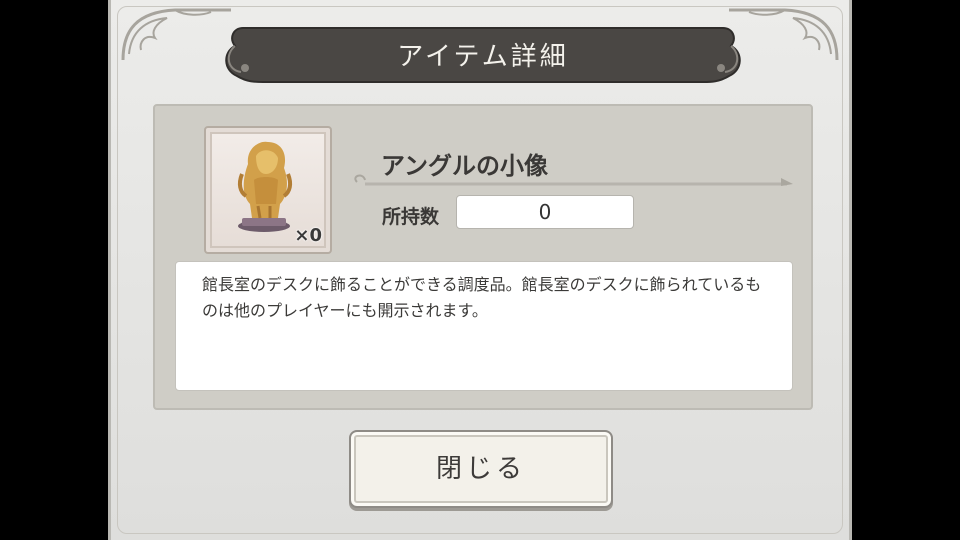  What do you see at coordinates (411, 217) in the screenshot?
I see `owned-count-label: 所持数` at bounding box center [411, 217].